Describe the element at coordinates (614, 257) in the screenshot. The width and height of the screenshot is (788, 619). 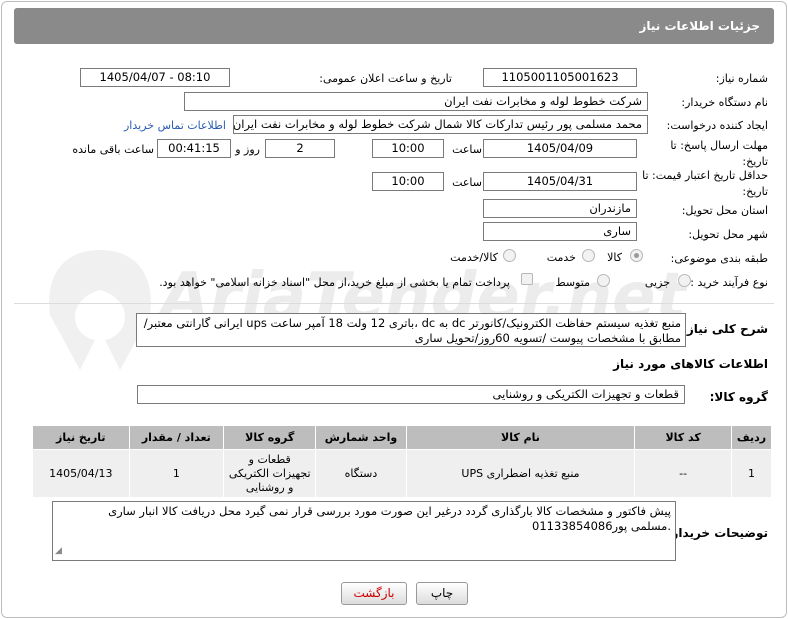
I see `category-goods-label: کالا` at that location.